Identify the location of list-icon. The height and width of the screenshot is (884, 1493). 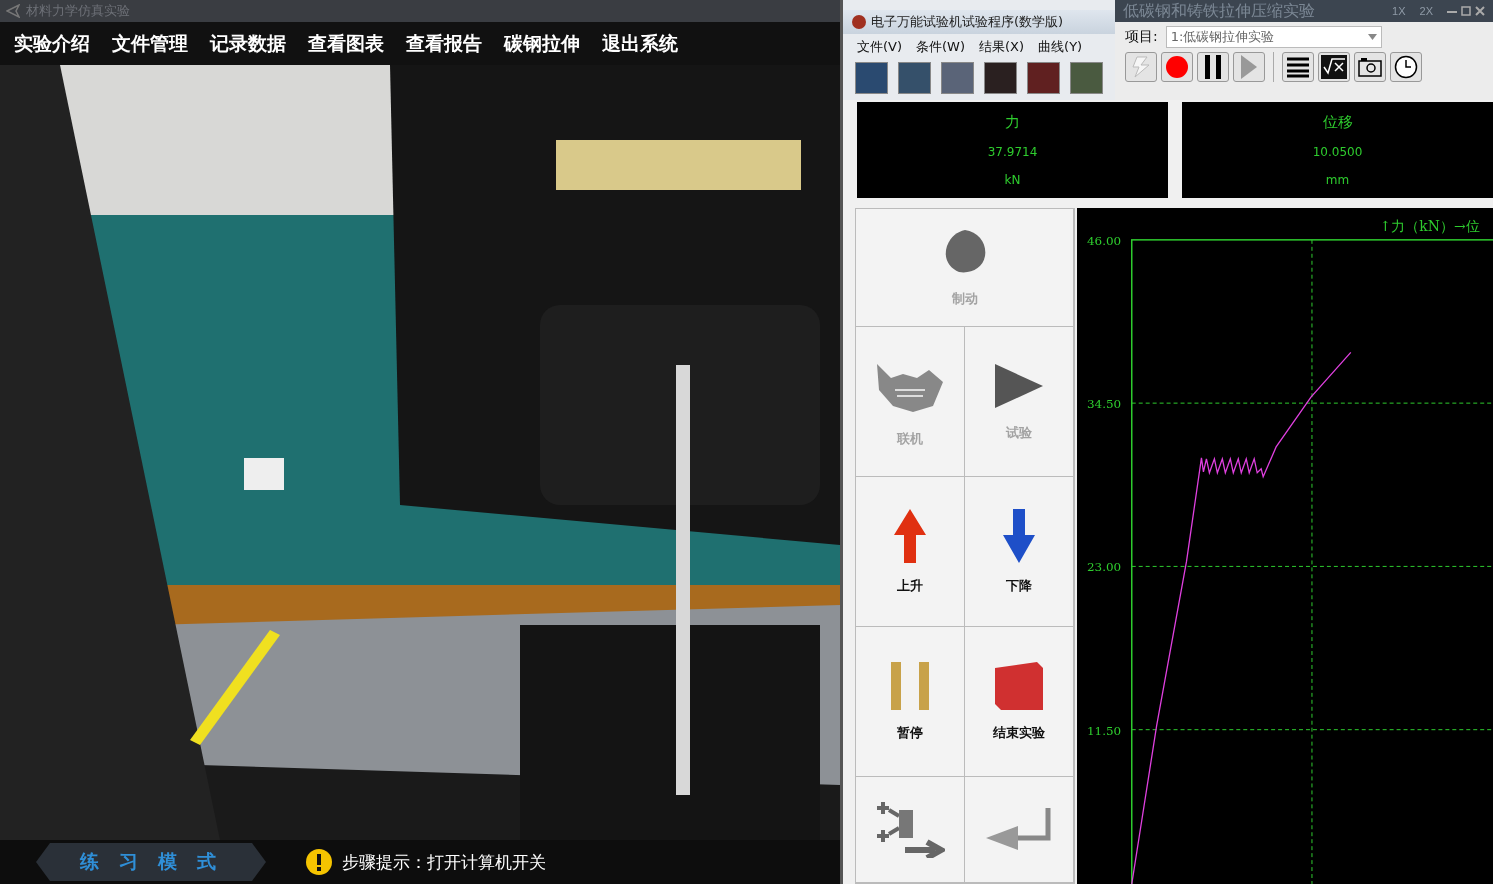
(1298, 67).